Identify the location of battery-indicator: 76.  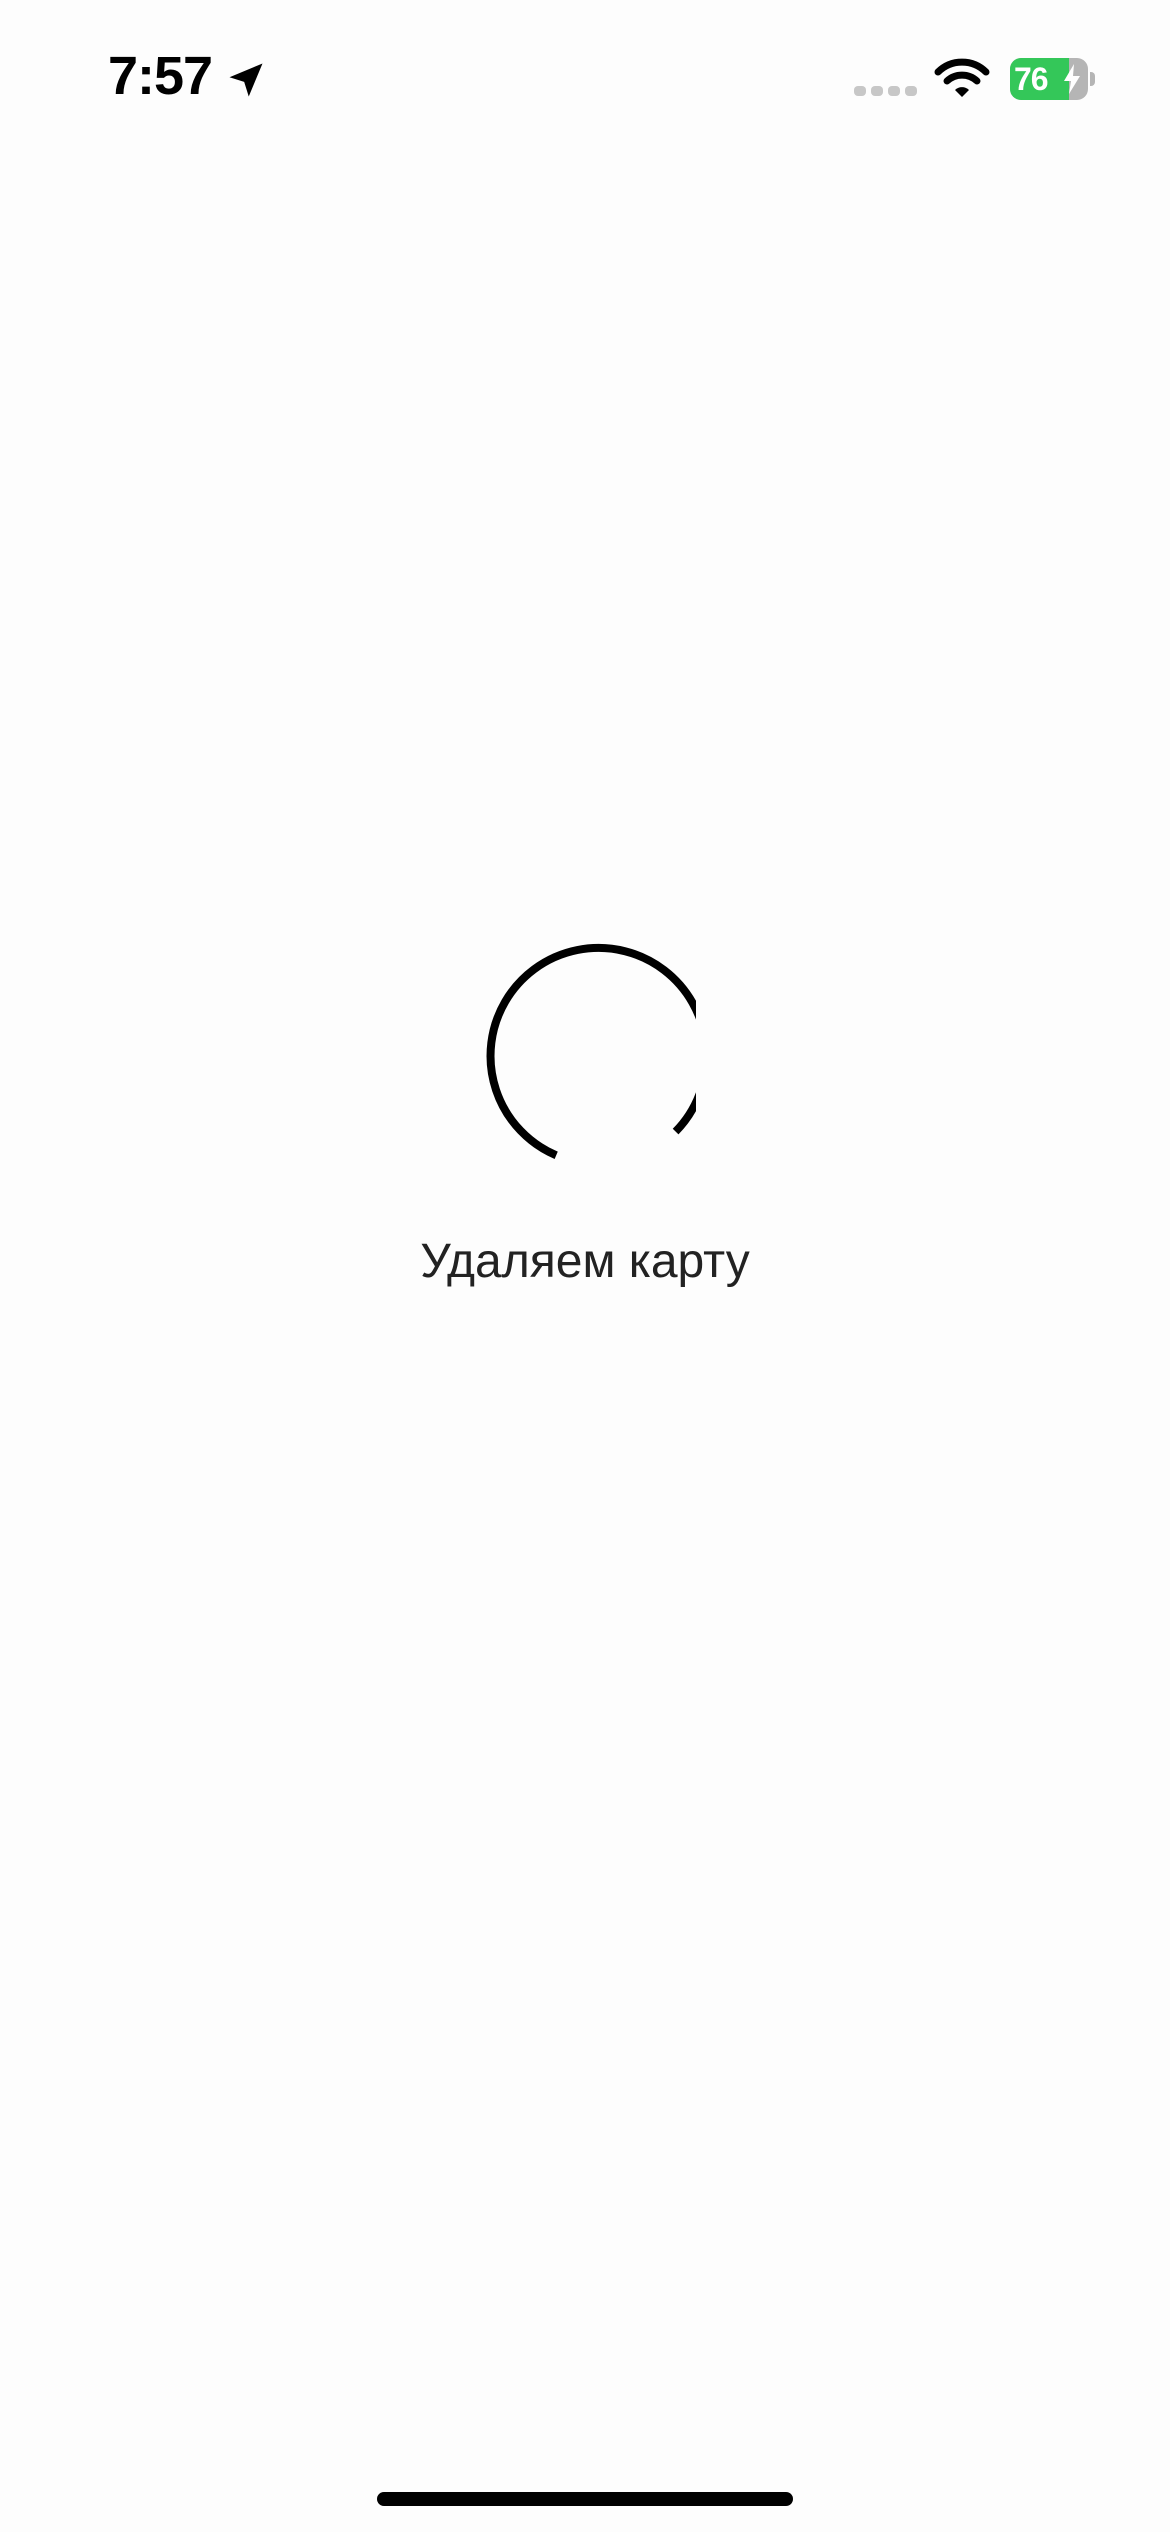
(1053, 79).